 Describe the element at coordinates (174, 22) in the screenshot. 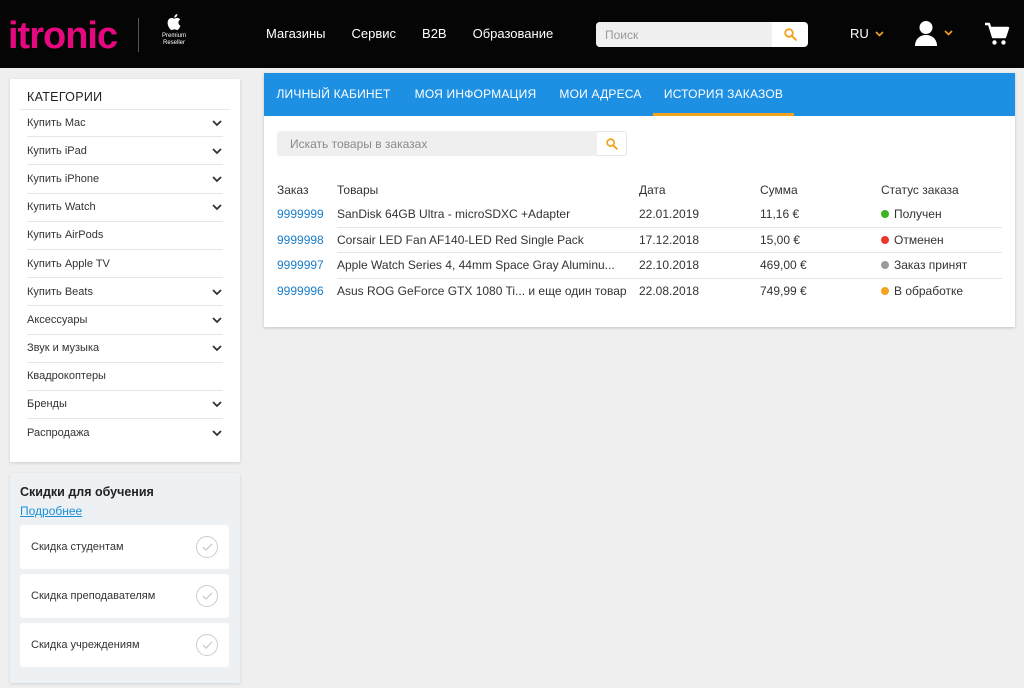

I see `apple-icon` at that location.